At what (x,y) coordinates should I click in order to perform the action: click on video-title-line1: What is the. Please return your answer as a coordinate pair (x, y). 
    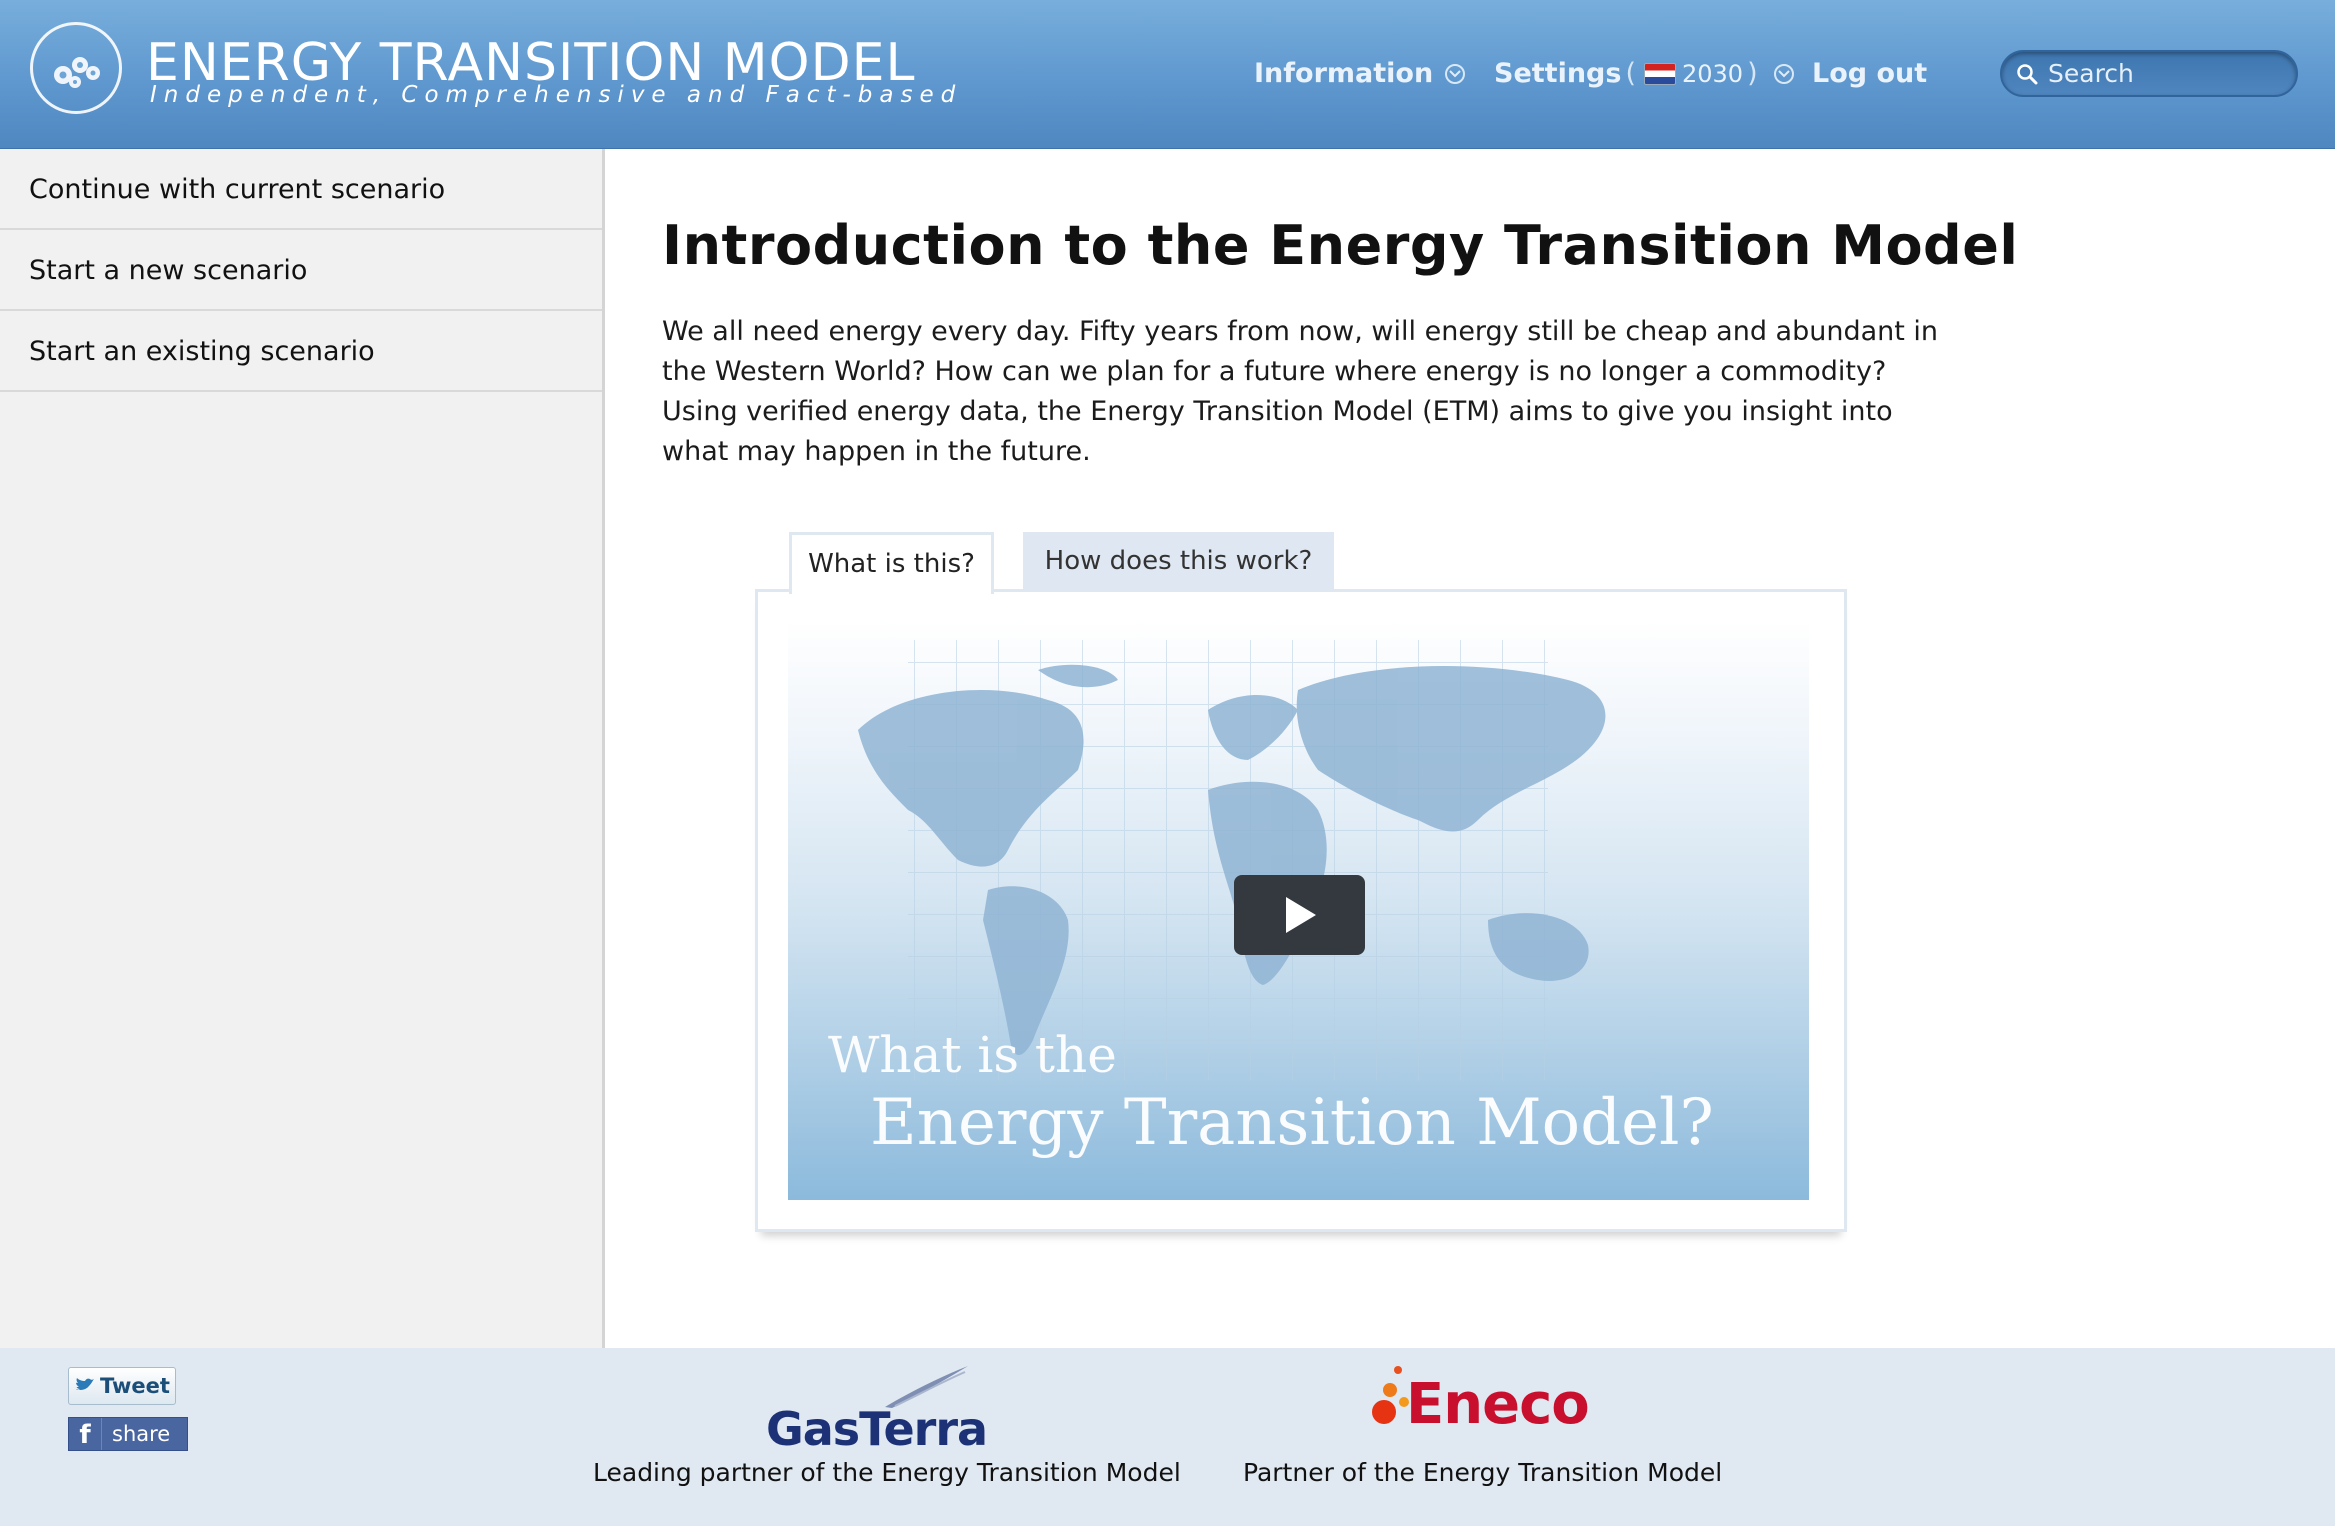
    Looking at the image, I should click on (972, 1055).